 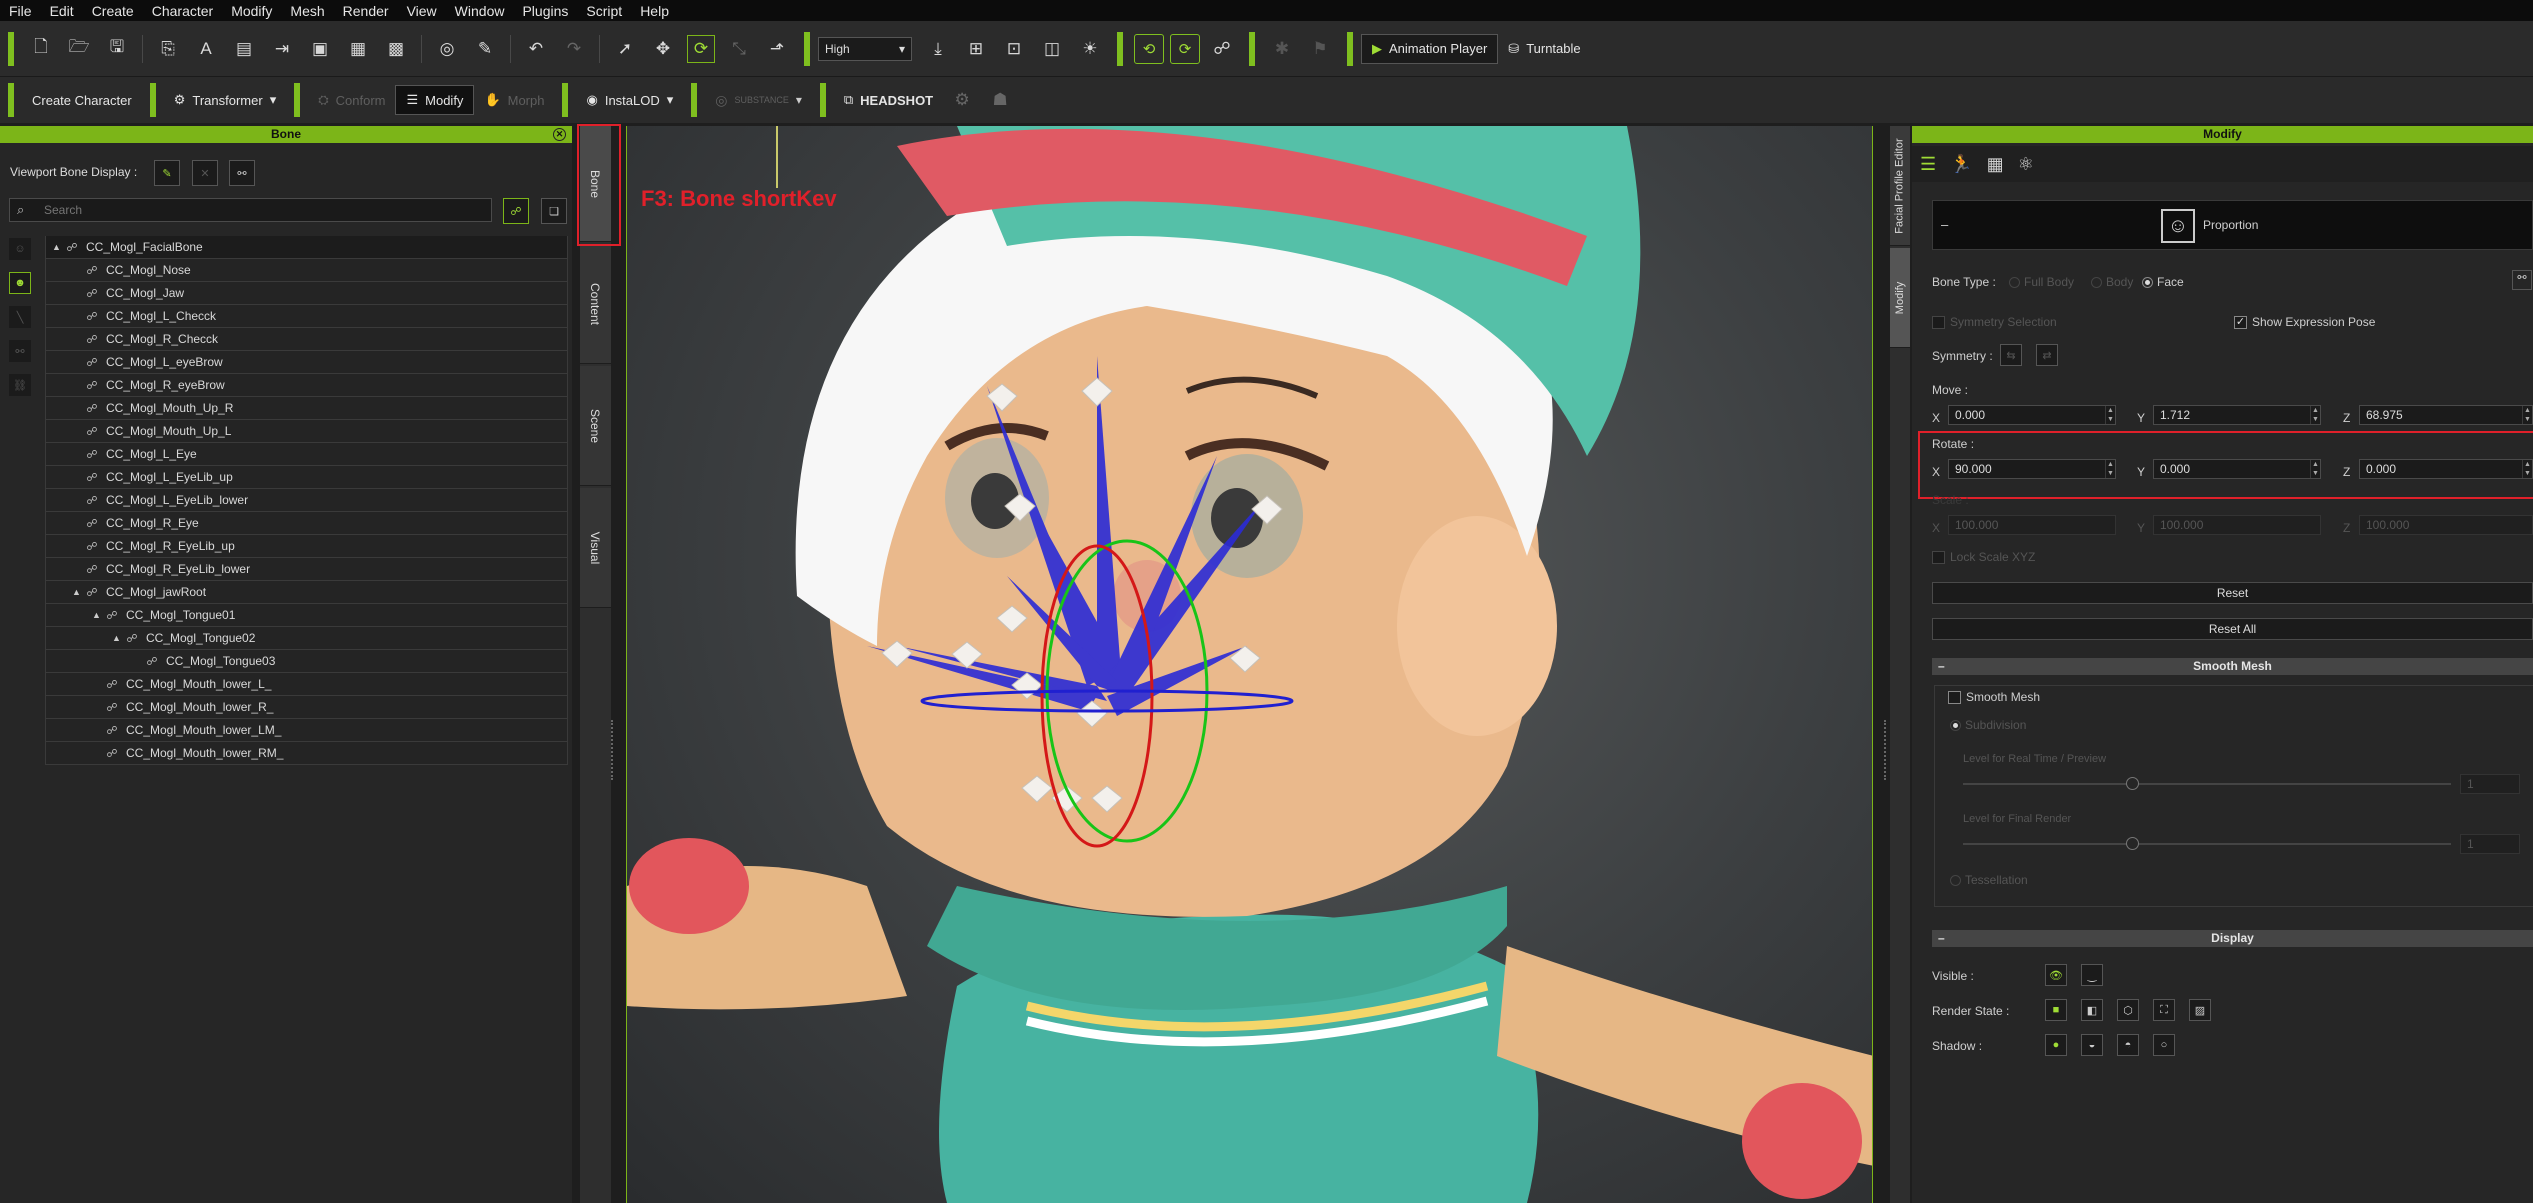 I want to click on reset-all-button: Reset All, so click(x=2232, y=629).